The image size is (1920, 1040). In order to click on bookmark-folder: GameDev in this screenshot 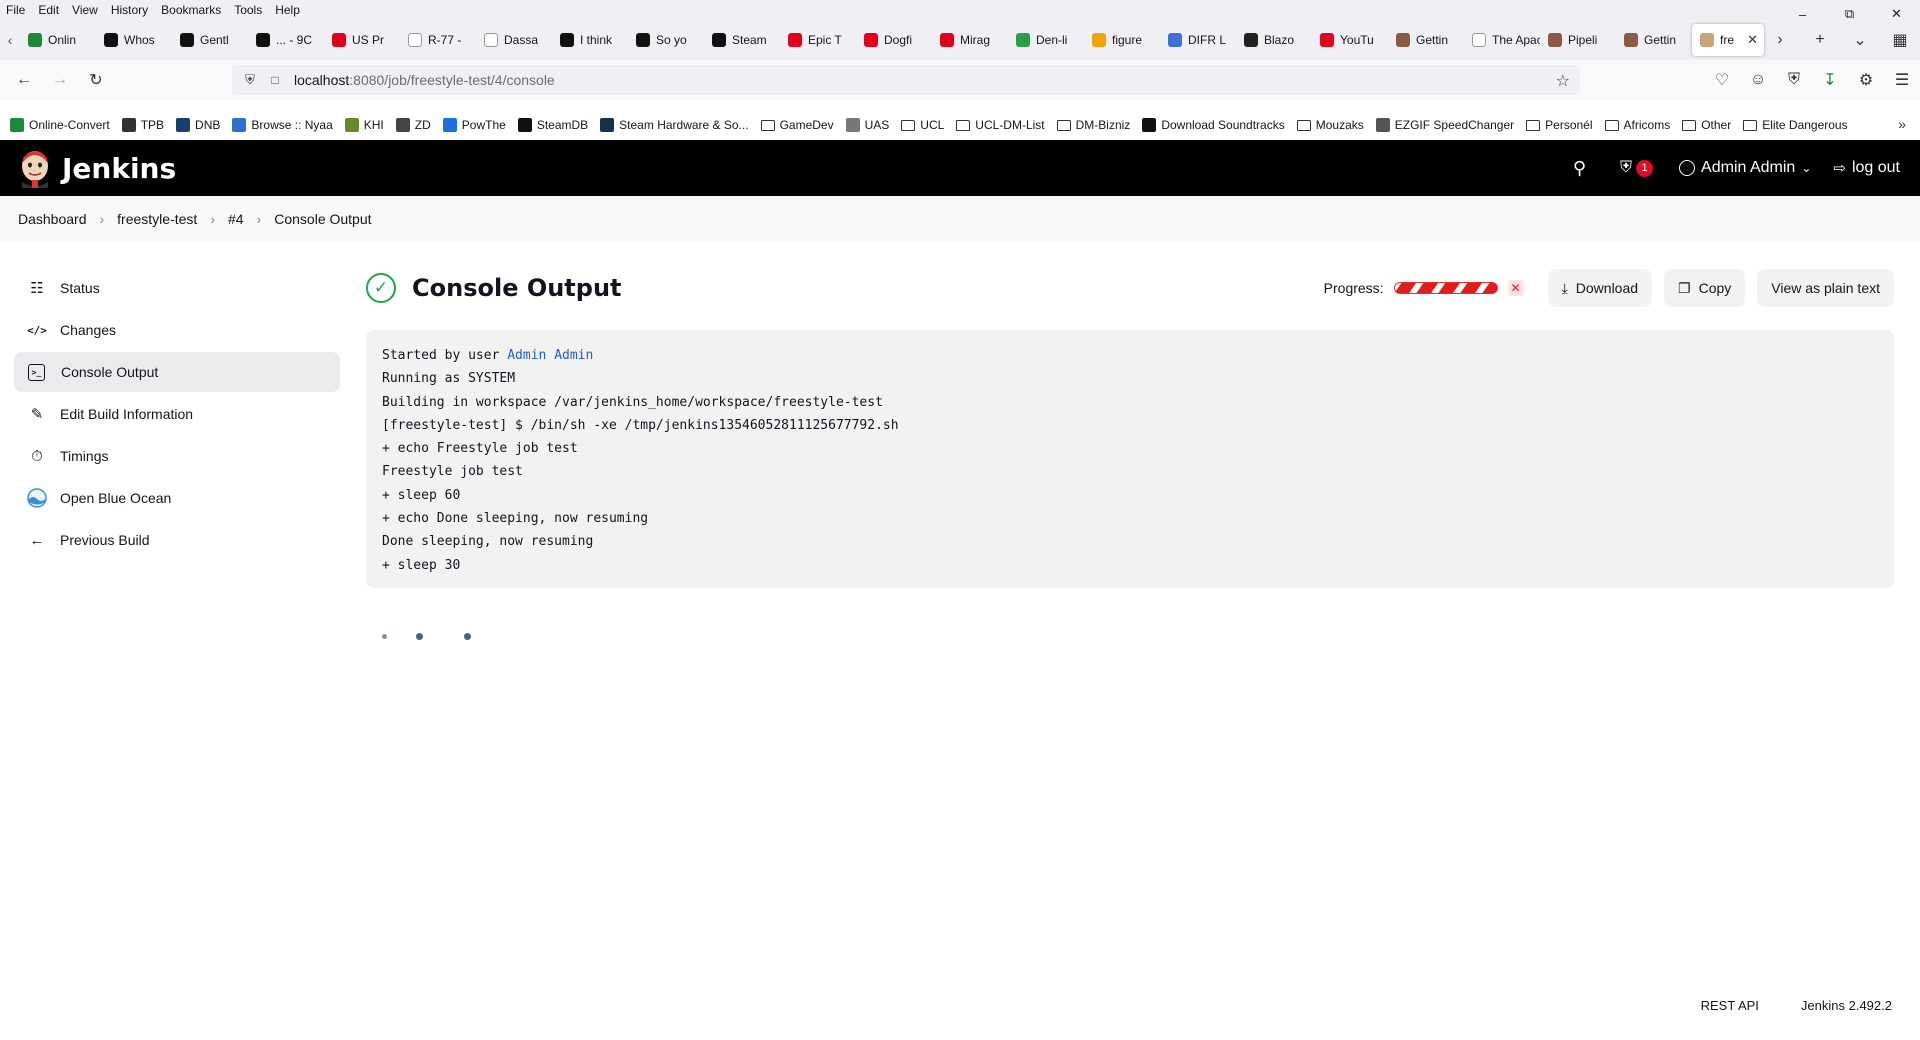, I will do `click(797, 125)`.